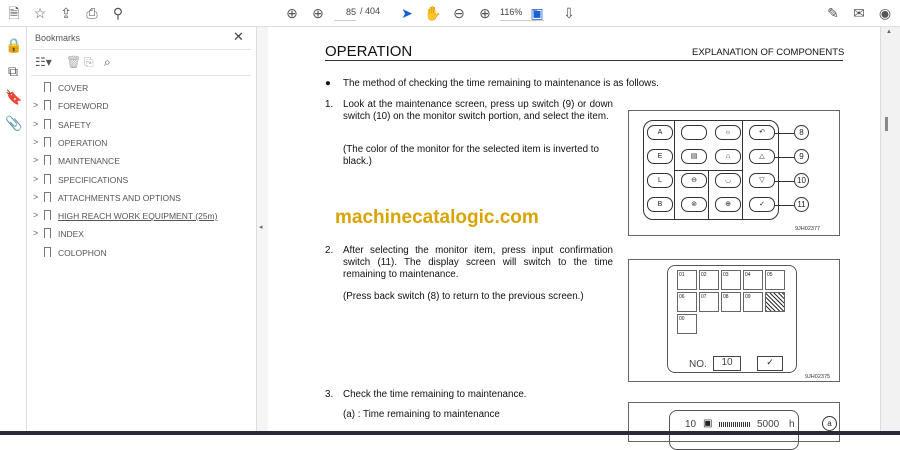 This screenshot has width=900, height=450. I want to click on attachment-icon: 📎, so click(13, 123).